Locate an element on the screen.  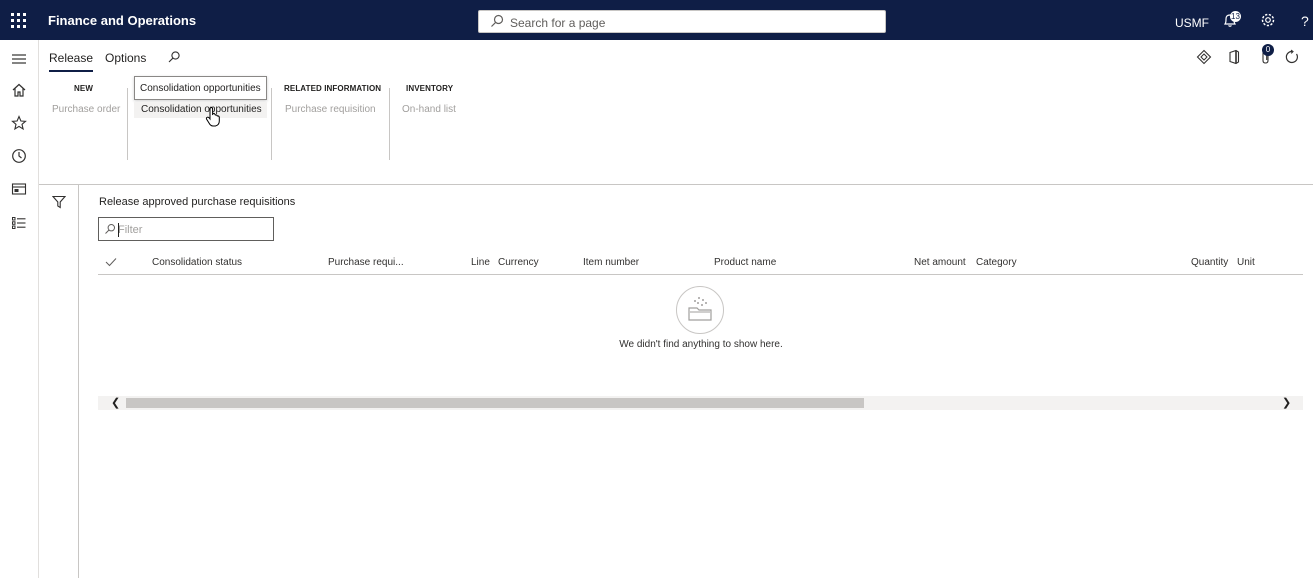
filter-funnel-icon is located at coordinates (59, 202).